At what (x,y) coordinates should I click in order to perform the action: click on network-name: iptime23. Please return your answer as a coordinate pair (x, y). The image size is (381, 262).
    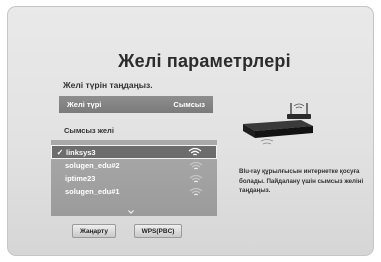
    Looking at the image, I should click on (80, 178).